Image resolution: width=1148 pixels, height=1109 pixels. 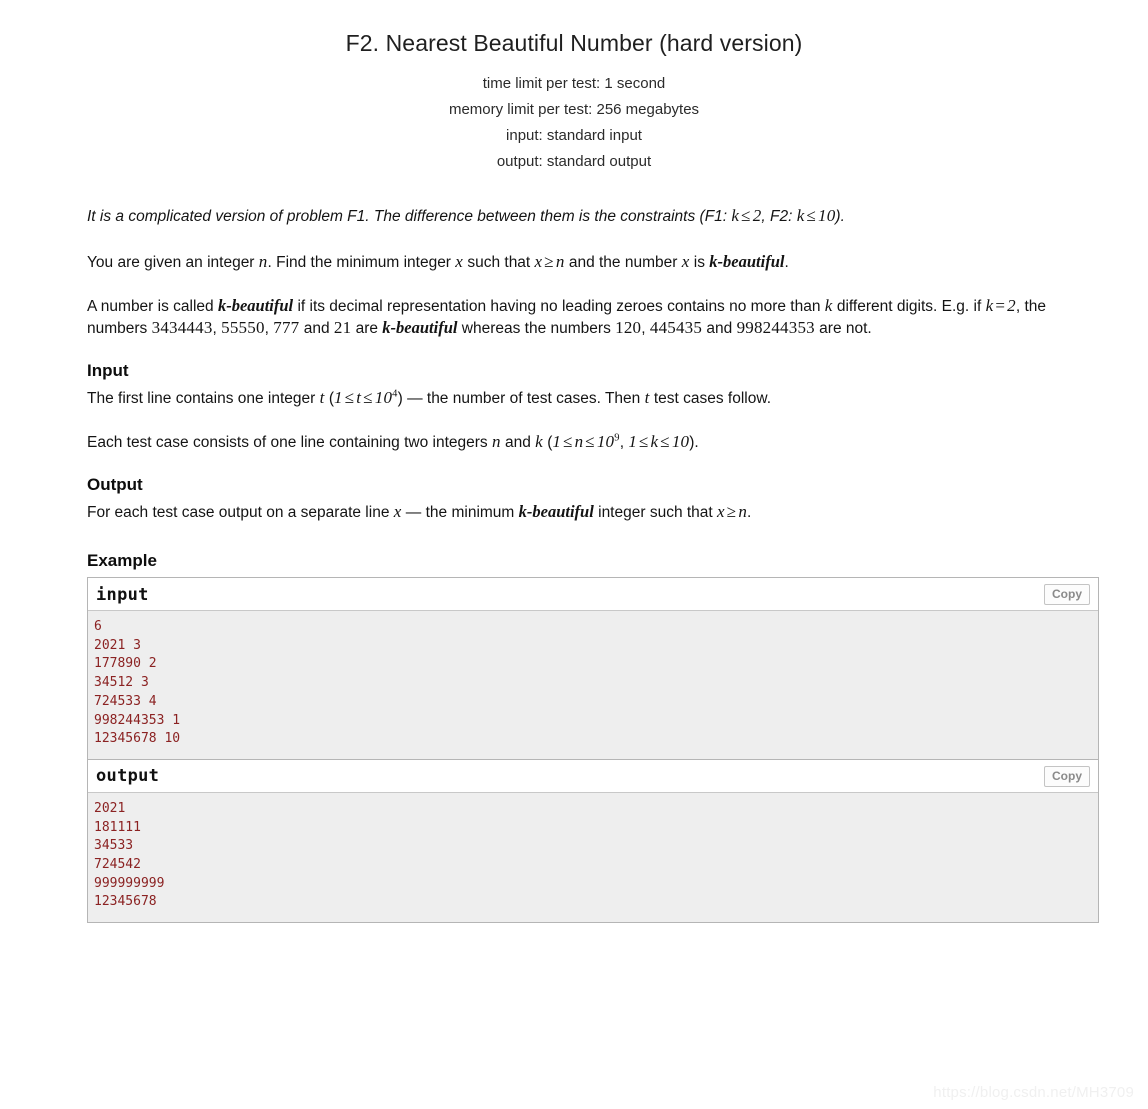 What do you see at coordinates (623, 262) in the screenshot?
I see `p1-text-4: and the number` at bounding box center [623, 262].